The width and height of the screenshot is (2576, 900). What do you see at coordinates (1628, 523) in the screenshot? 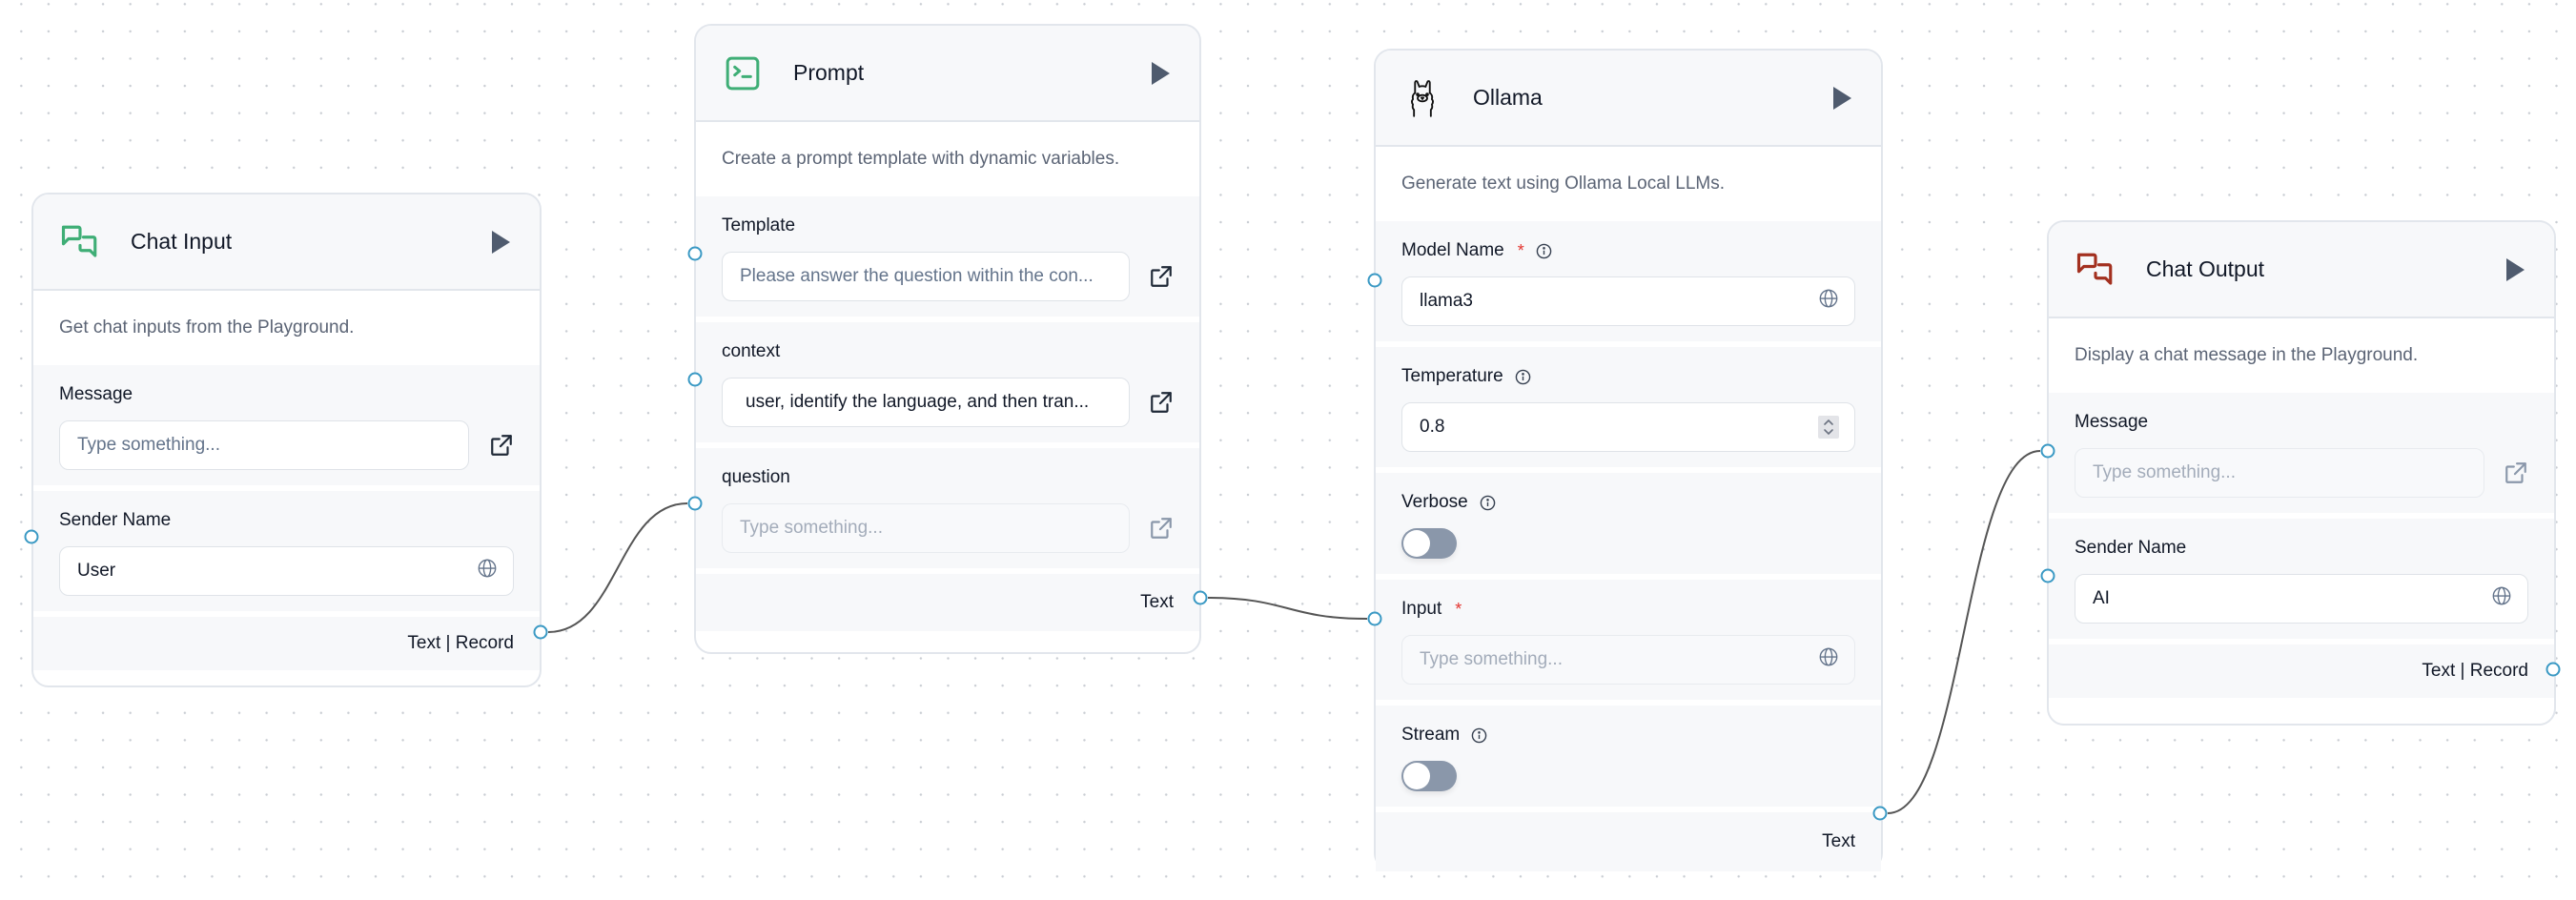
I see `field-verbose: Verbose` at bounding box center [1628, 523].